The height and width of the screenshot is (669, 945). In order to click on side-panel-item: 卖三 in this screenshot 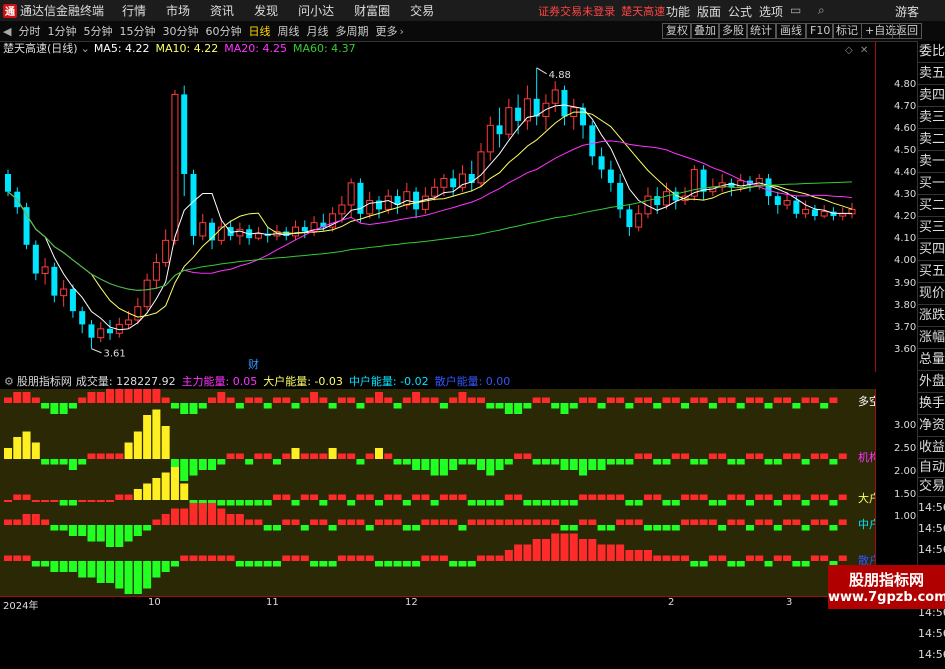, I will do `click(931, 118)`.